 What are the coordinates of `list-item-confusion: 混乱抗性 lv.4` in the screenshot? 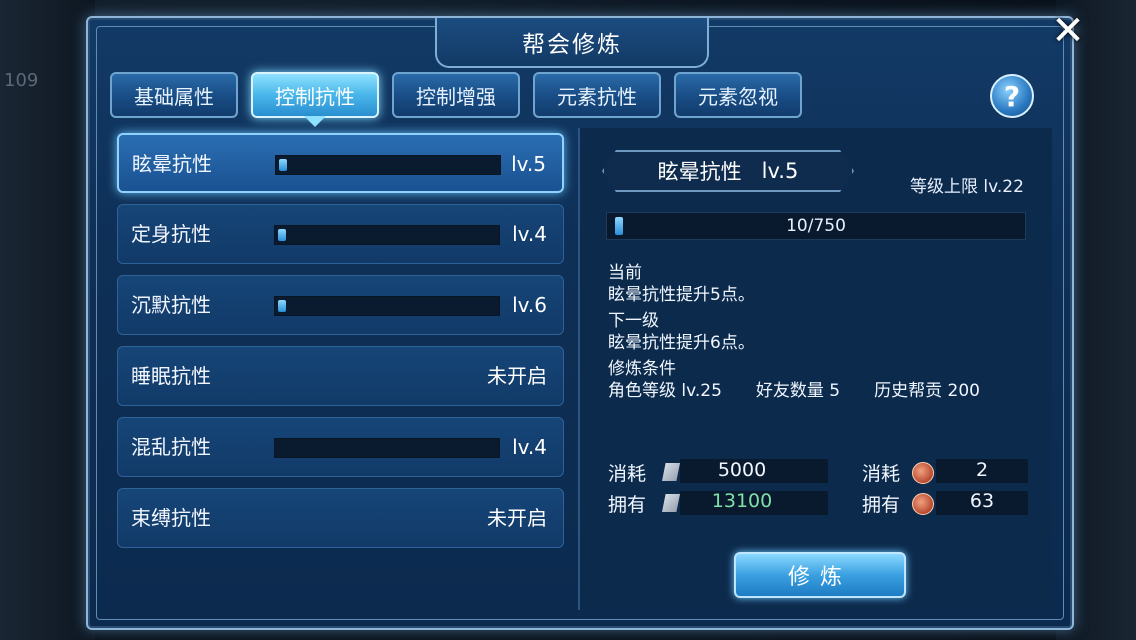 It's located at (340, 447).